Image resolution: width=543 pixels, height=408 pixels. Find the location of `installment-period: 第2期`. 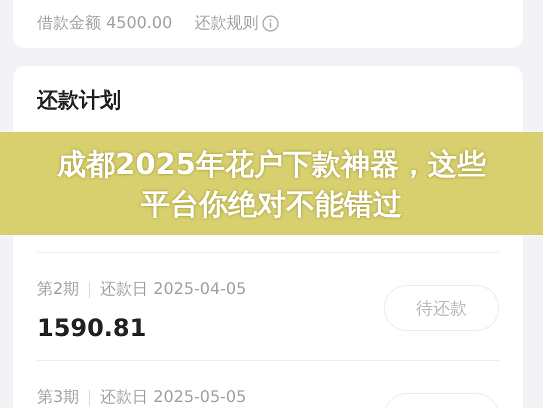

installment-period: 第2期 is located at coordinates (58, 289).